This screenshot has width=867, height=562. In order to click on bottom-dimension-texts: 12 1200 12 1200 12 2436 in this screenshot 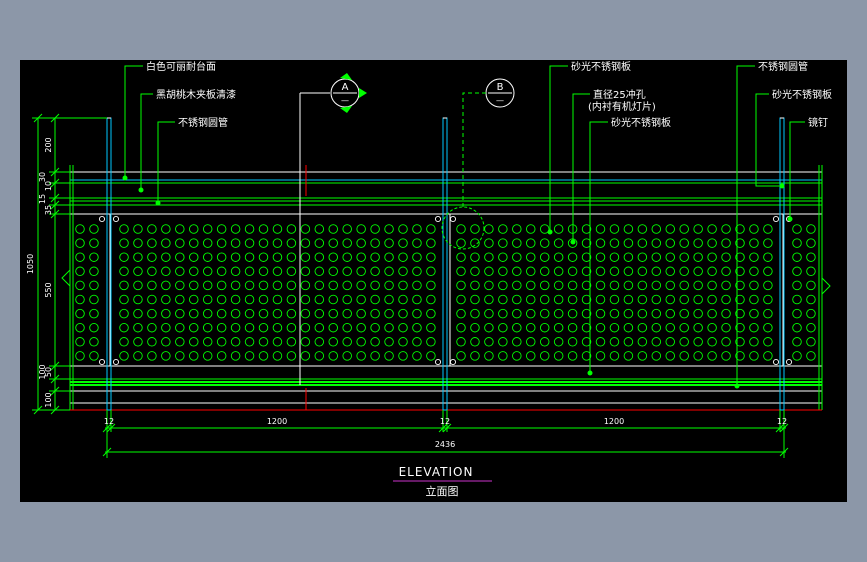, I will do `click(445, 433)`.